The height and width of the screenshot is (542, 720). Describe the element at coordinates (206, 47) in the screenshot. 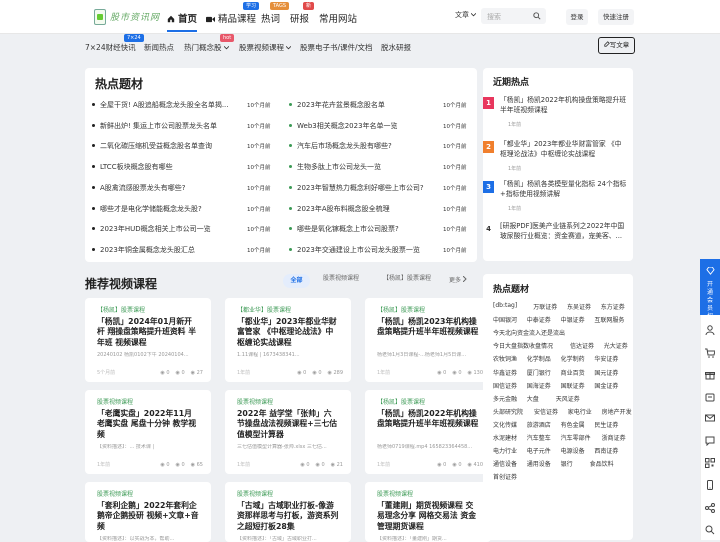

I see `subnav-hot-concepts: 热门概念股` at that location.